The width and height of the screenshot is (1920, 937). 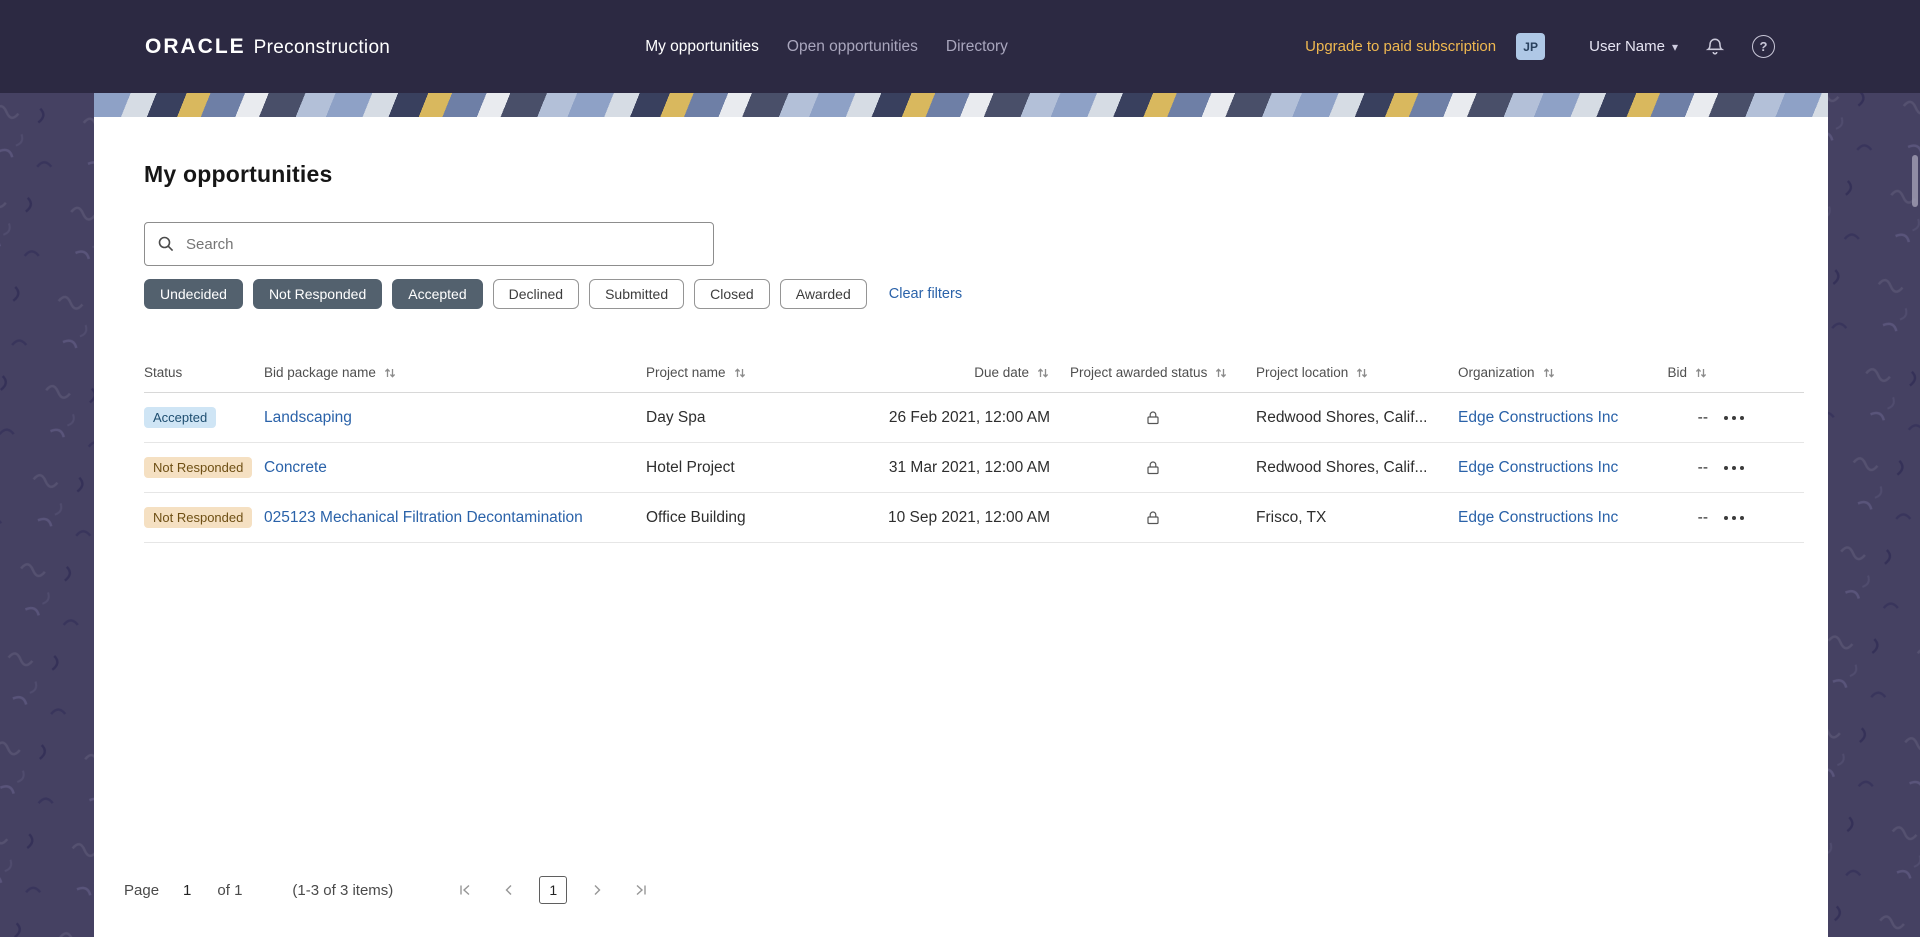 What do you see at coordinates (442, 244) in the screenshot?
I see `search-input` at bounding box center [442, 244].